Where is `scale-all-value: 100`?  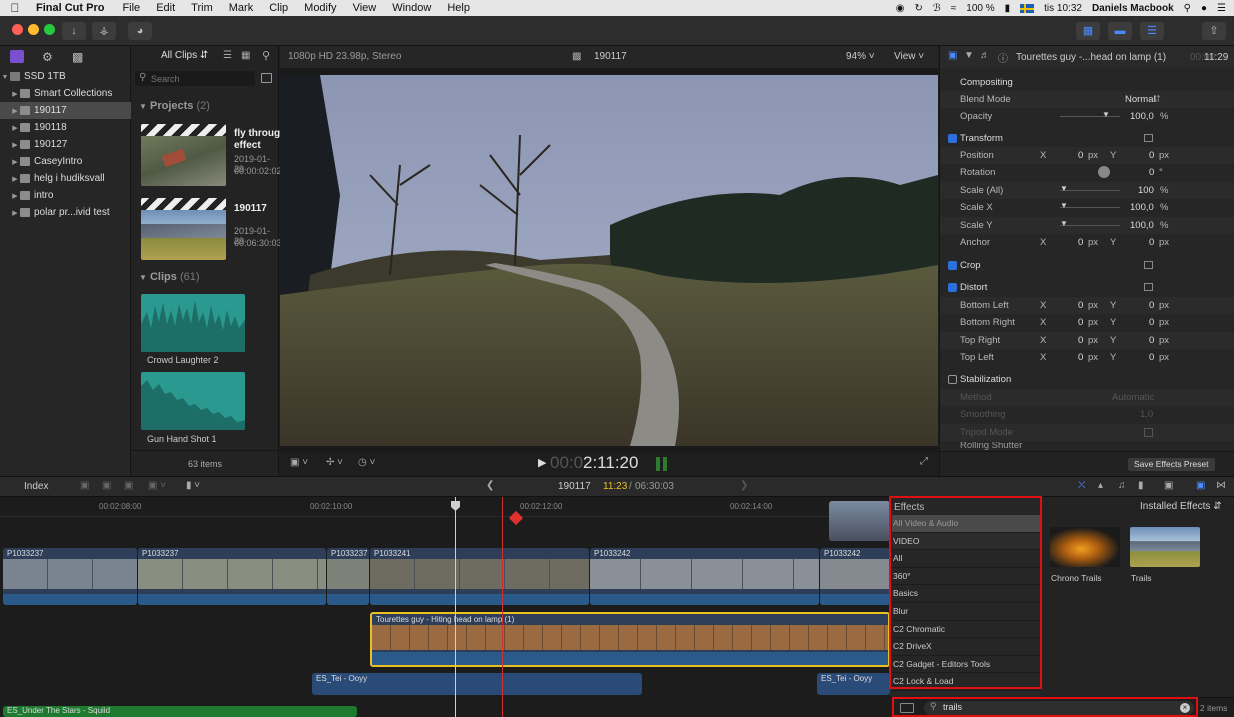
scale-all-value: 100 is located at coordinates (1146, 190).